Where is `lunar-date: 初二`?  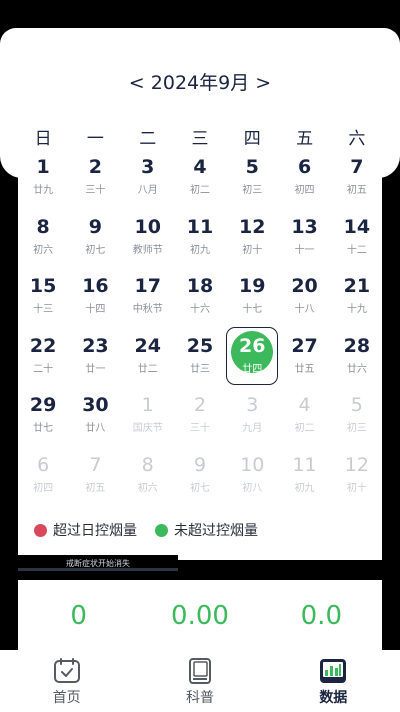
lunar-date: 初二 is located at coordinates (199, 190).